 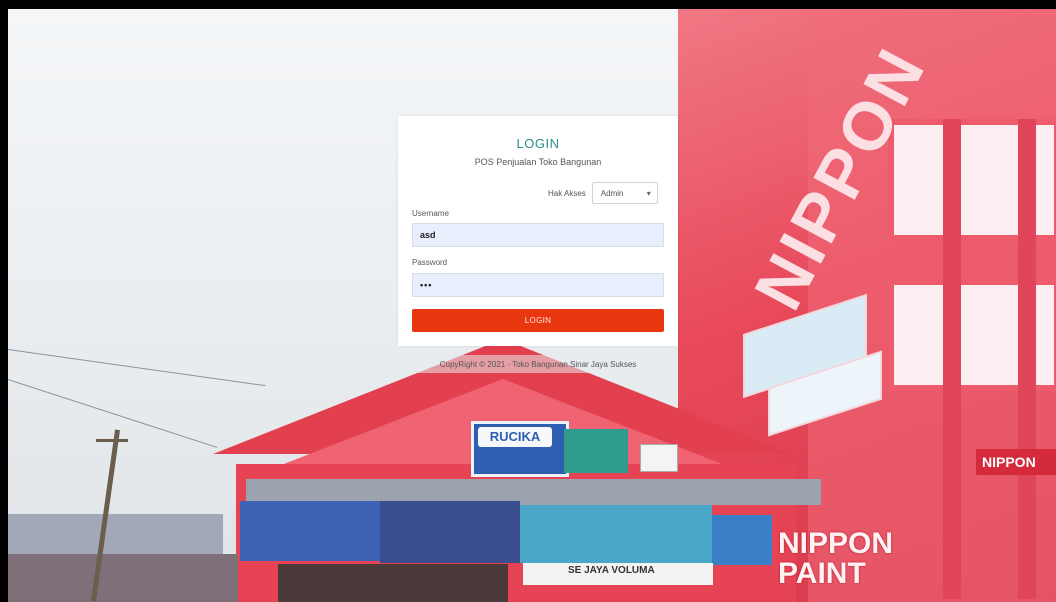 I want to click on nippon-top-sign: NIPPON, so click(x=1016, y=462).